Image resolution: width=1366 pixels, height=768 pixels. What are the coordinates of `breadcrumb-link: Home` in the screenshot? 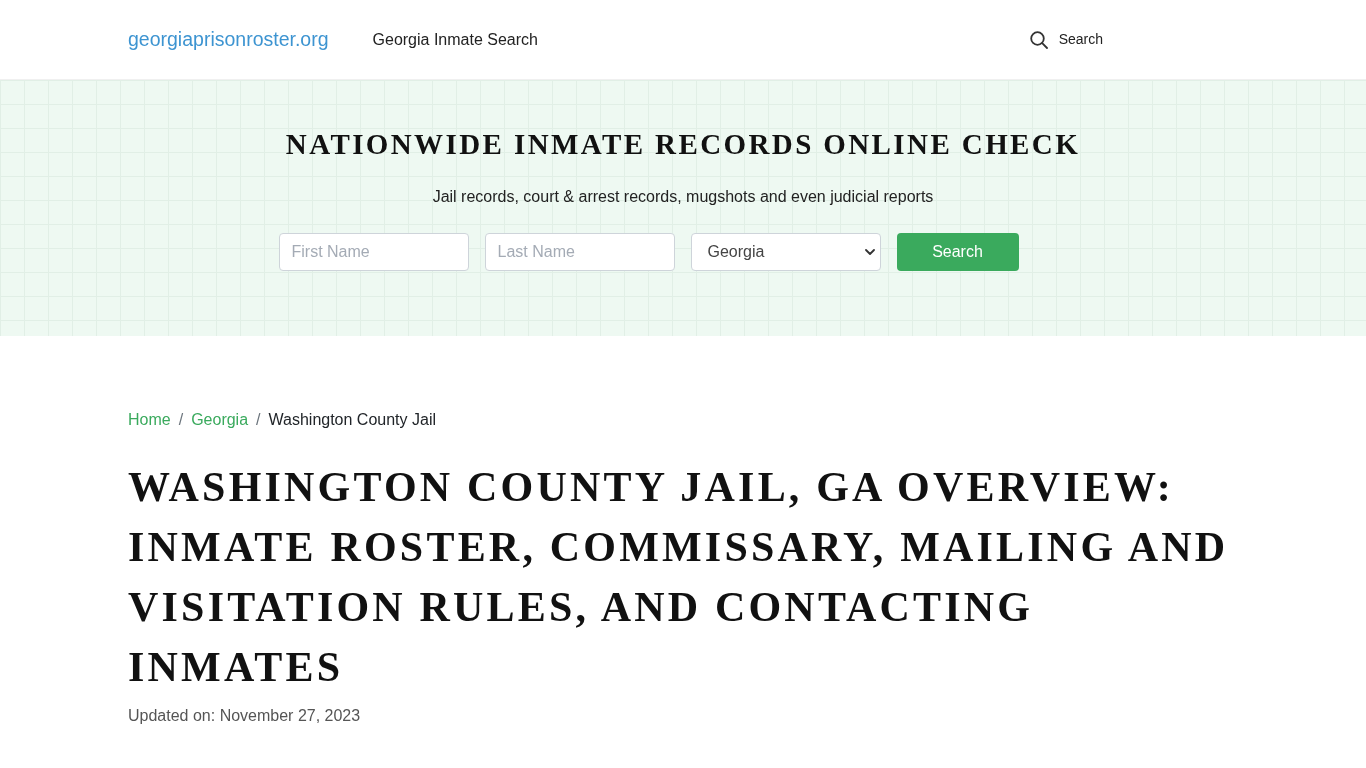 It's located at (149, 420).